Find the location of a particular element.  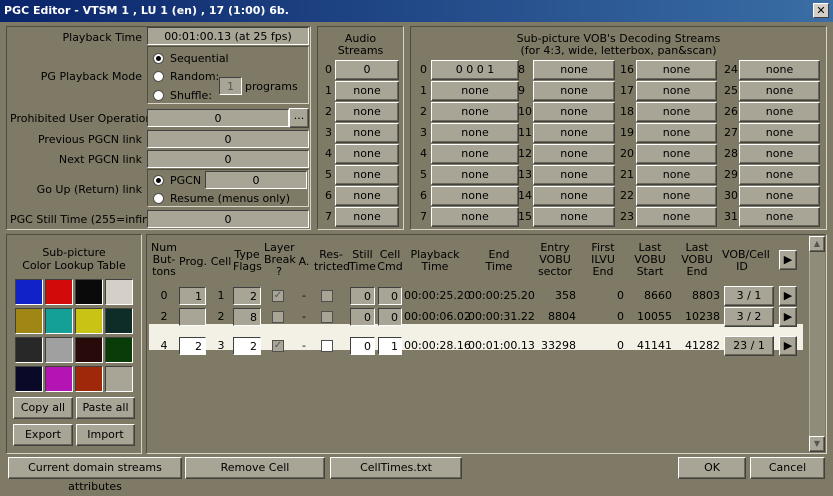

celltimes-button: CellTimes.txt is located at coordinates (396, 468).